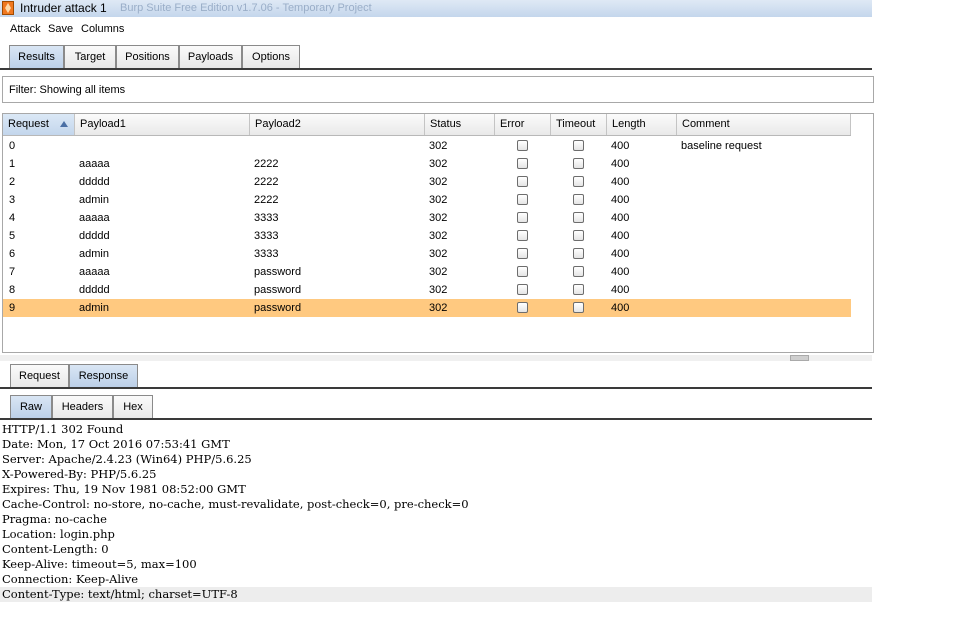 Image resolution: width=960 pixels, height=643 pixels. Describe the element at coordinates (436, 69) in the screenshot. I see `tab-divider` at that location.